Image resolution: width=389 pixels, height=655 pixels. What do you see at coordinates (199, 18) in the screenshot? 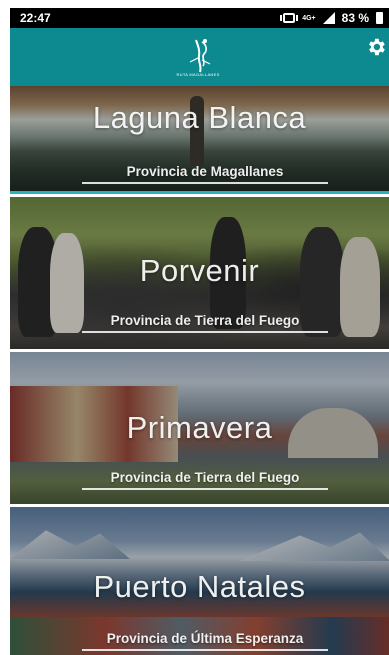
I see `status-bar: 22:47 4G+ 83 %` at bounding box center [199, 18].